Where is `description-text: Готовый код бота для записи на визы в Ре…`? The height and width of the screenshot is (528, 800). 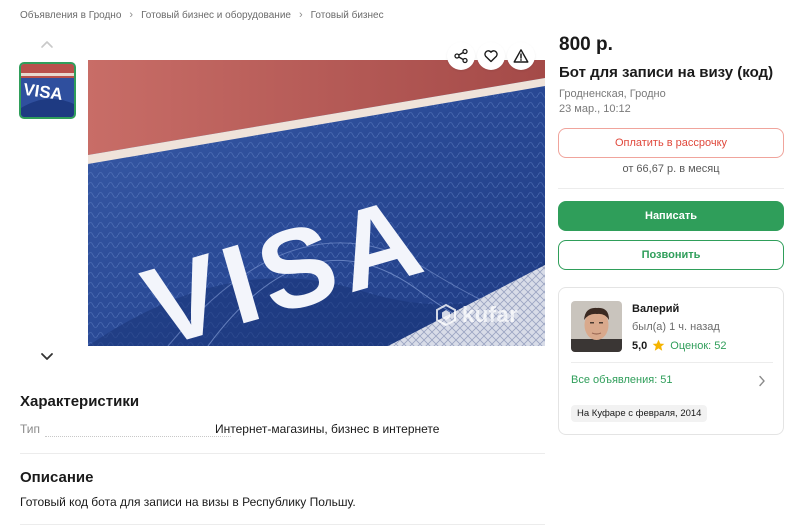
description-text: Готовый код бота для записи на визы в Ре… is located at coordinates (188, 502).